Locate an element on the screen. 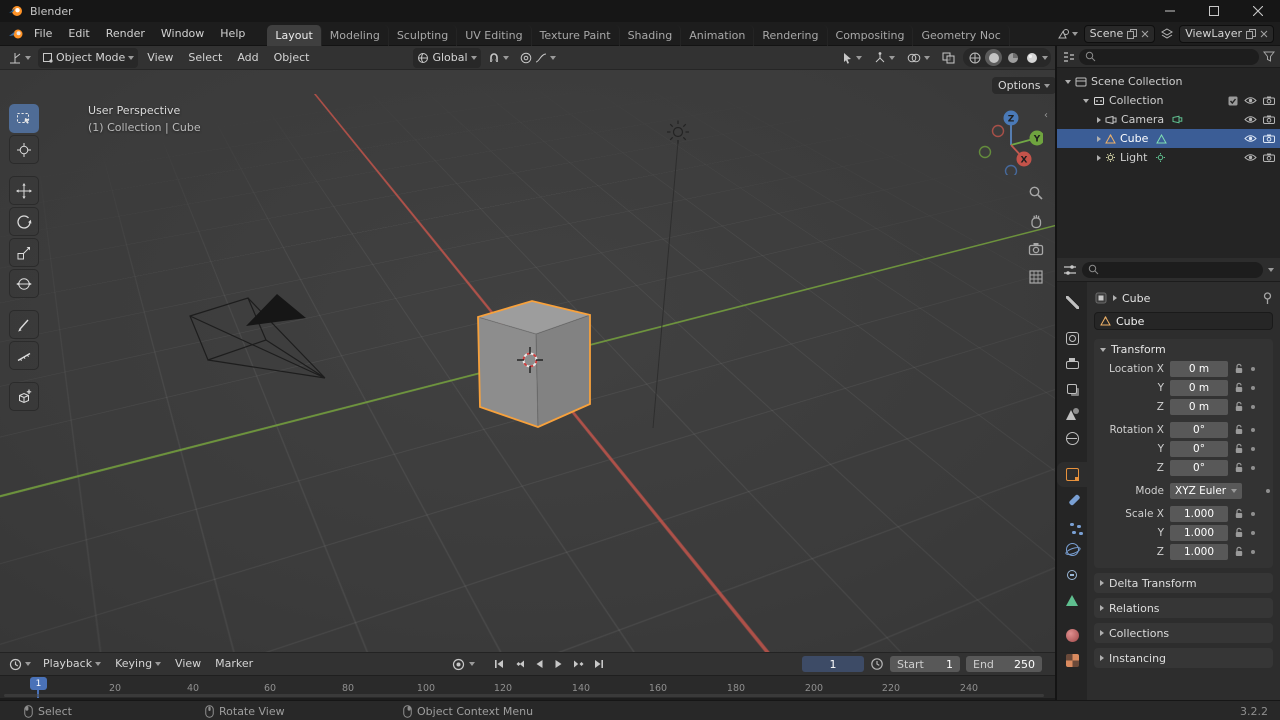  workspace-tab-uv-editing: UV Editing is located at coordinates (494, 35).